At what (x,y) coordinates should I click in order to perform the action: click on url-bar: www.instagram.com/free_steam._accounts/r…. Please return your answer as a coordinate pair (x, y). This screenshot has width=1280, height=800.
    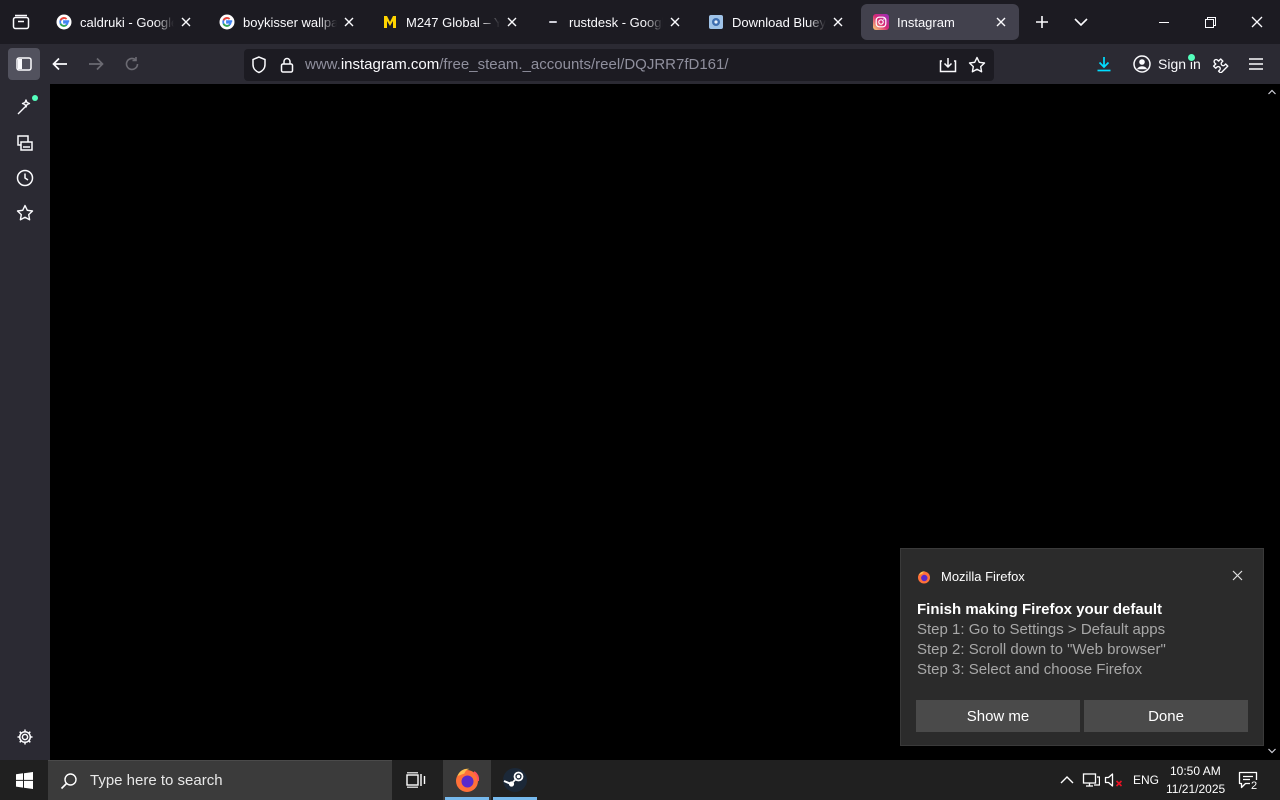
    Looking at the image, I should click on (619, 65).